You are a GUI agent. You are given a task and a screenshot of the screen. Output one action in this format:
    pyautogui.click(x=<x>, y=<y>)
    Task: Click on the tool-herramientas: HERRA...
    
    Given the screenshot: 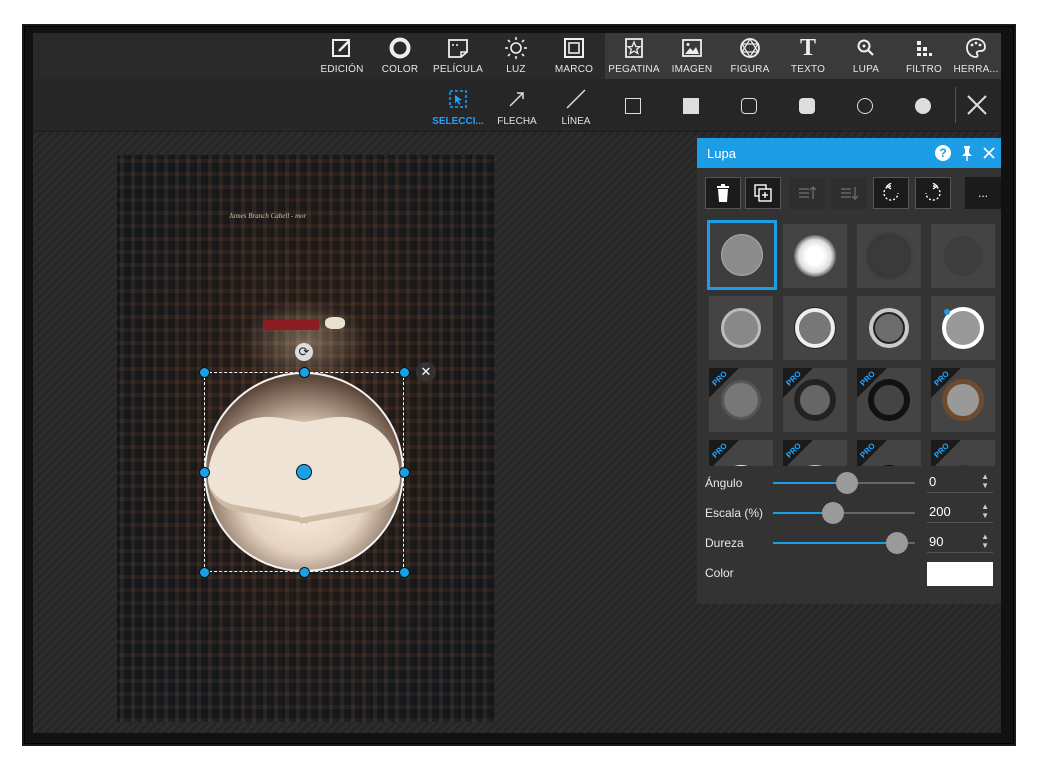 What is the action you would take?
    pyautogui.click(x=976, y=56)
    